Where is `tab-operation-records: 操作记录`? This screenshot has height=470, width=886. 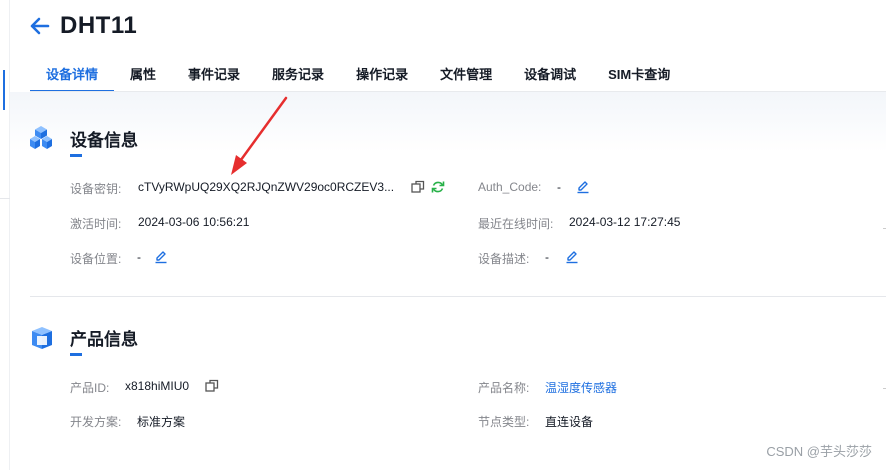 tab-operation-records: 操作记录 is located at coordinates (382, 77).